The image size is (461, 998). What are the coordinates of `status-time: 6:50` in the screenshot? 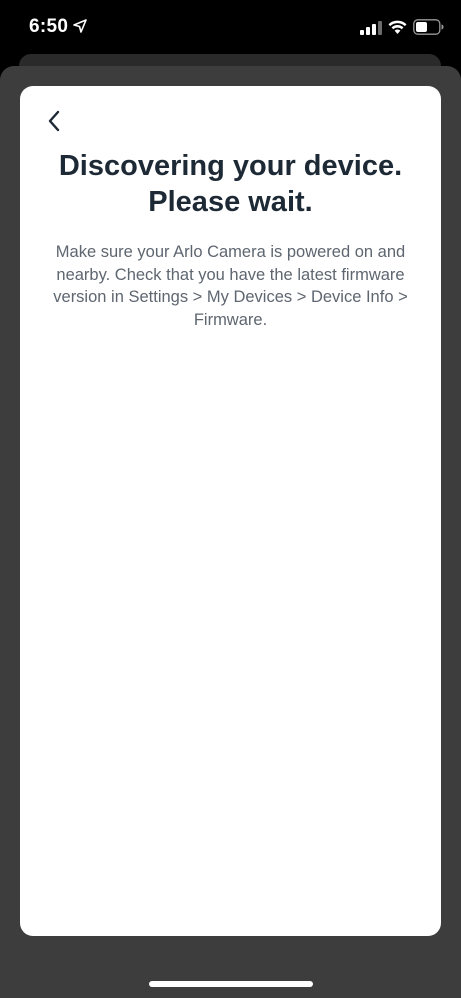 It's located at (49, 26).